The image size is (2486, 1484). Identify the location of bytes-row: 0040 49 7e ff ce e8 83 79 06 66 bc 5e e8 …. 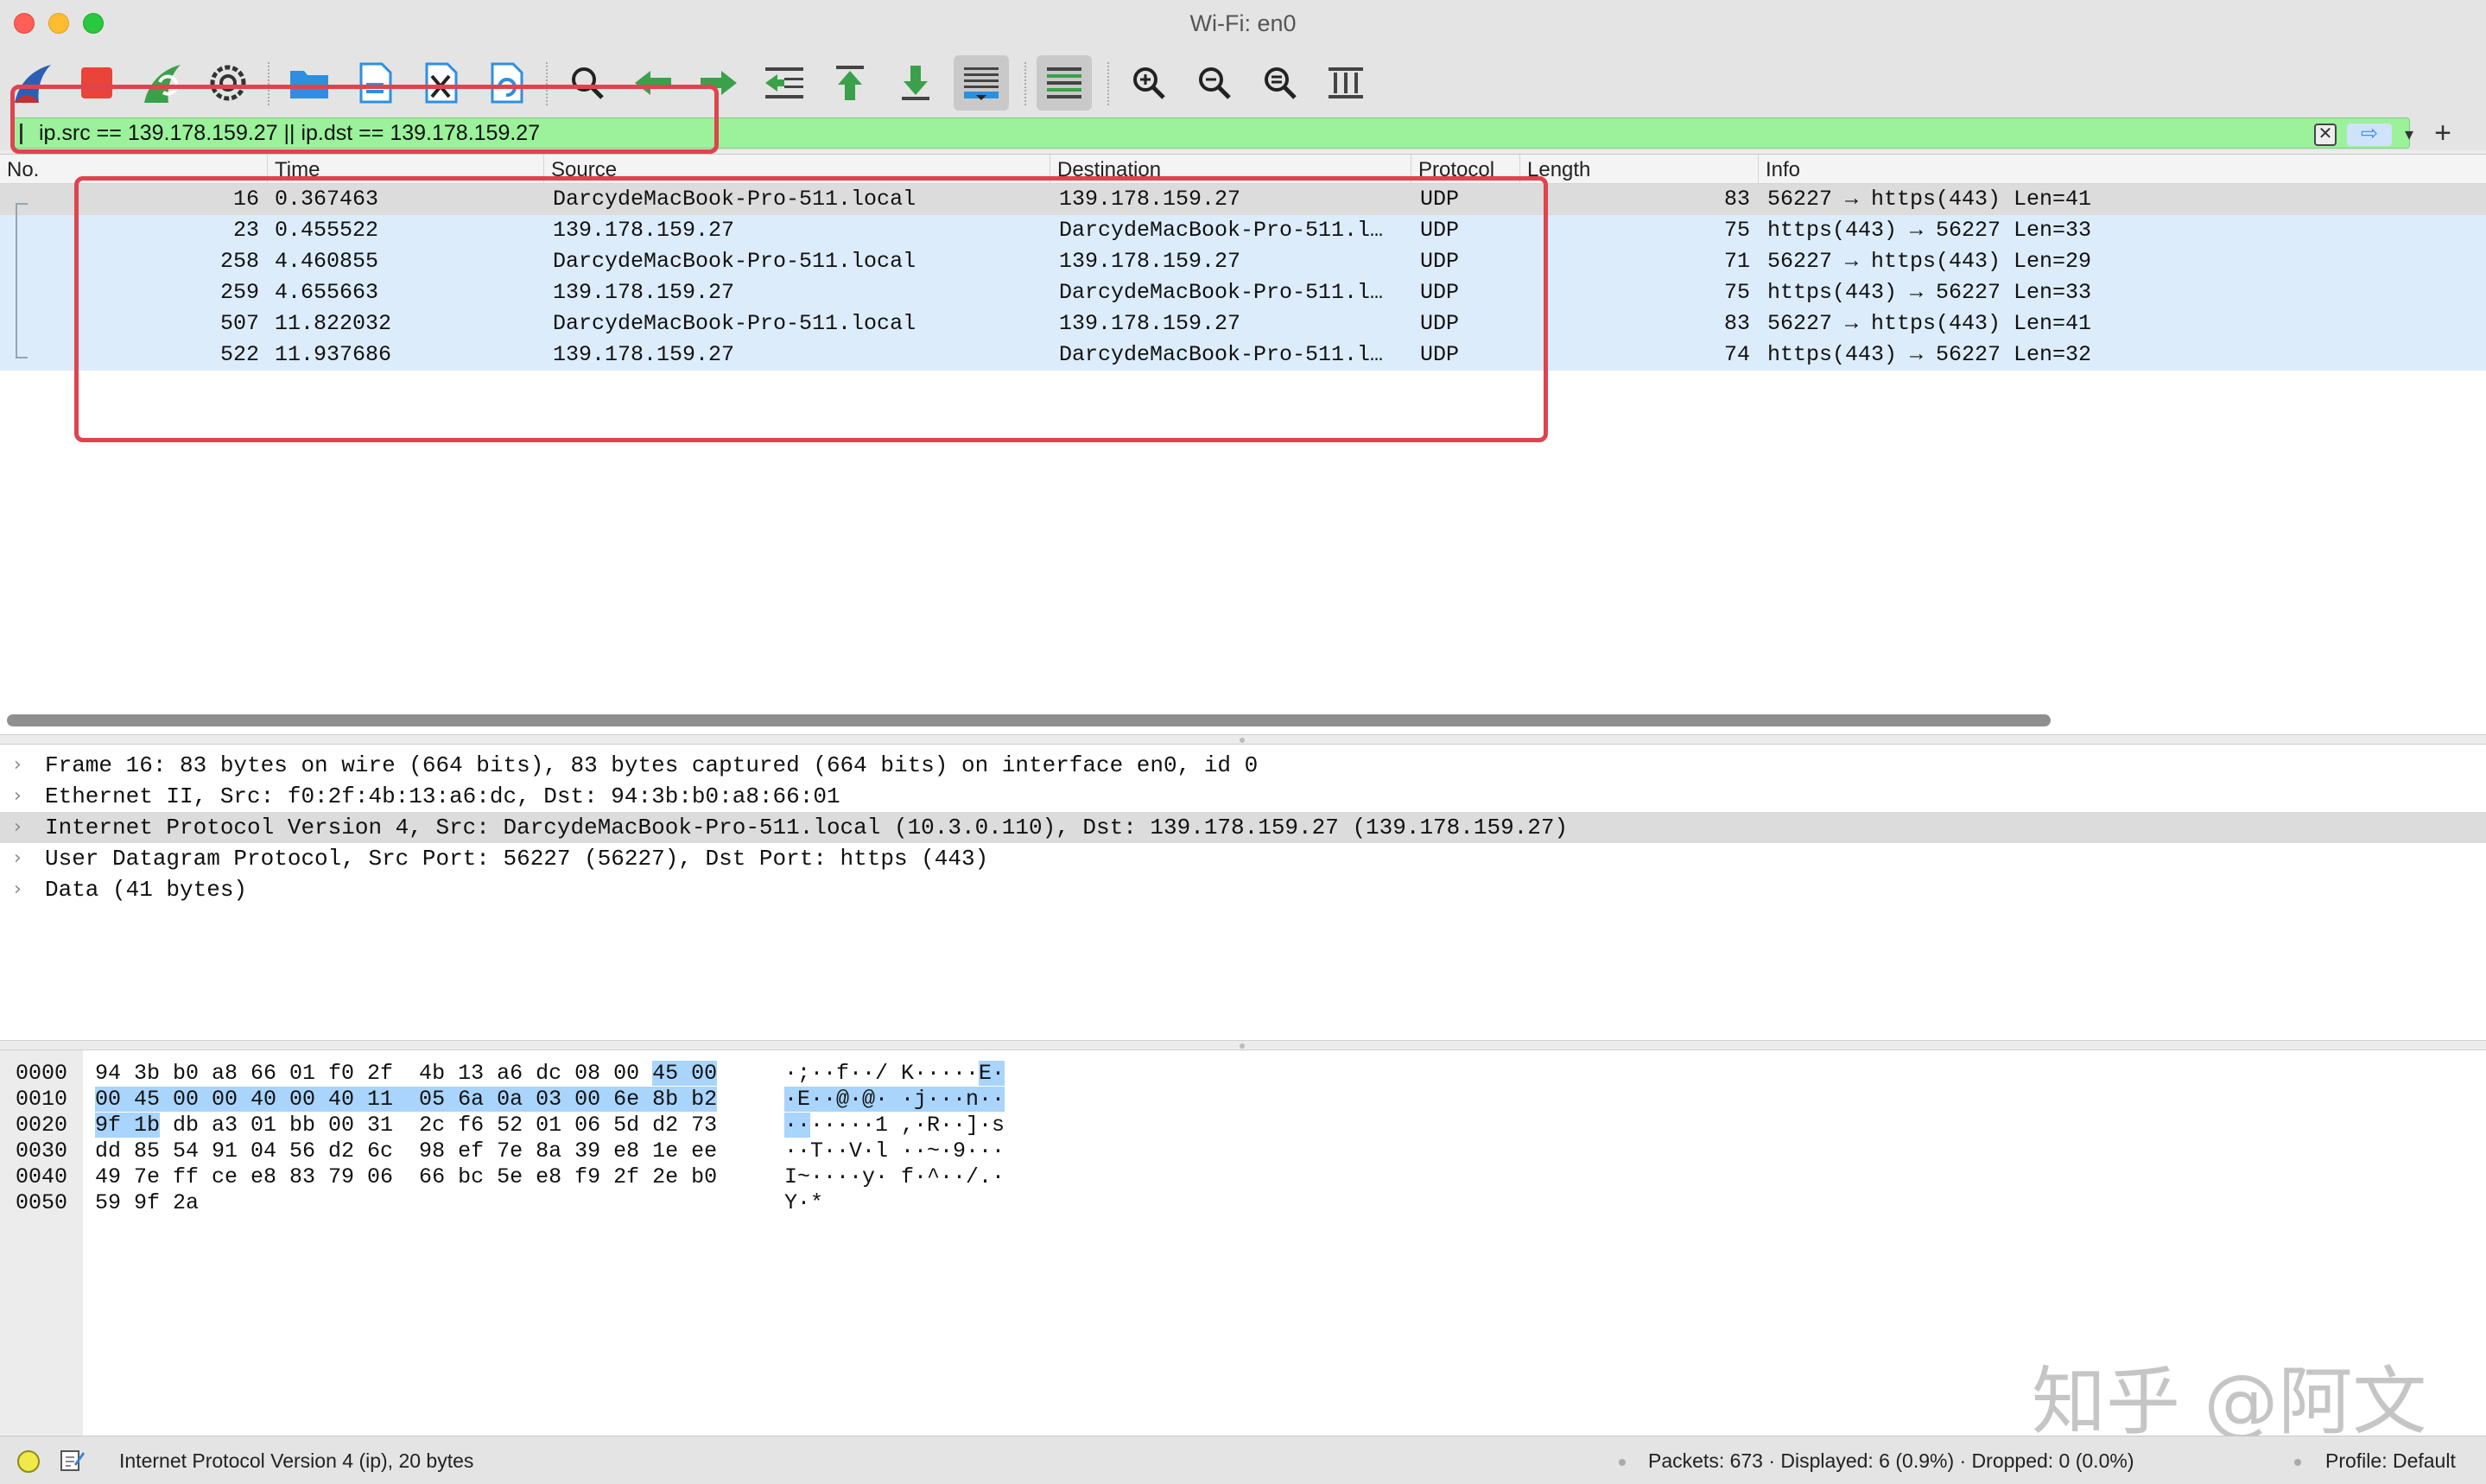
(604, 1177).